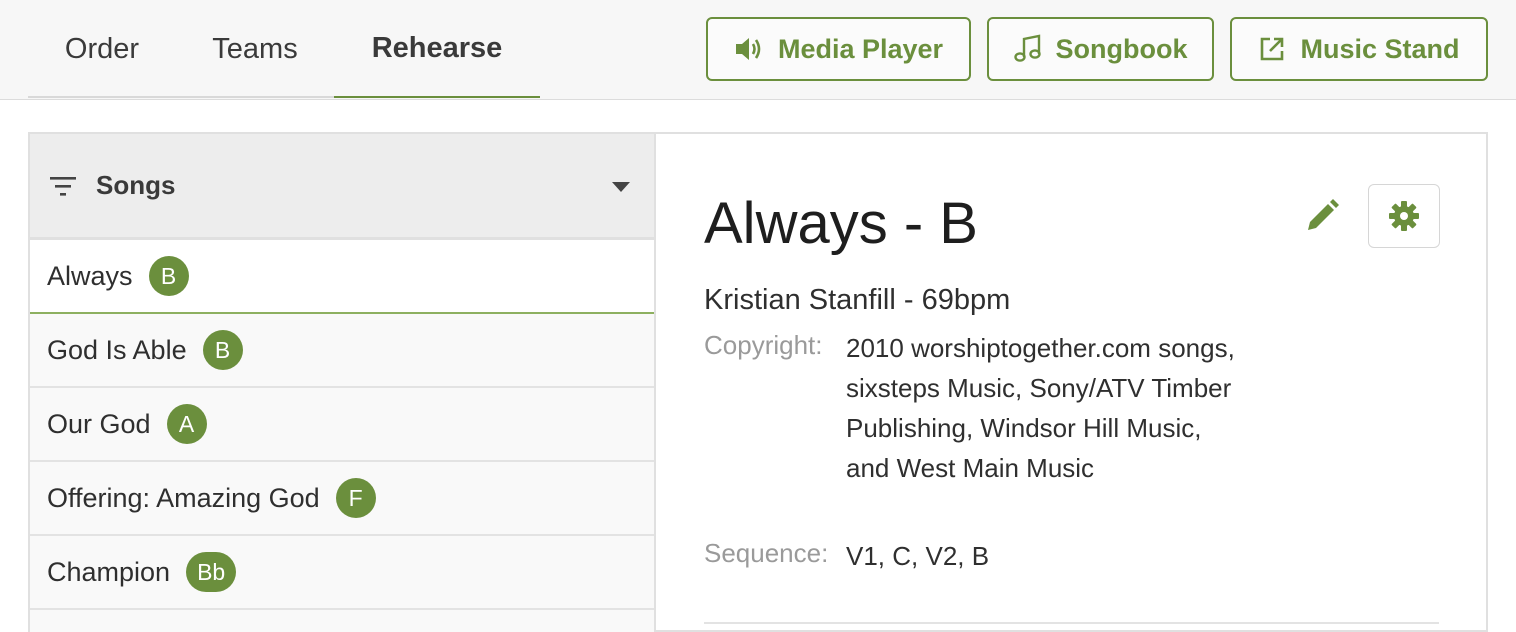 The width and height of the screenshot is (1516, 632). I want to click on copyright-label: Copyright:, so click(763, 345).